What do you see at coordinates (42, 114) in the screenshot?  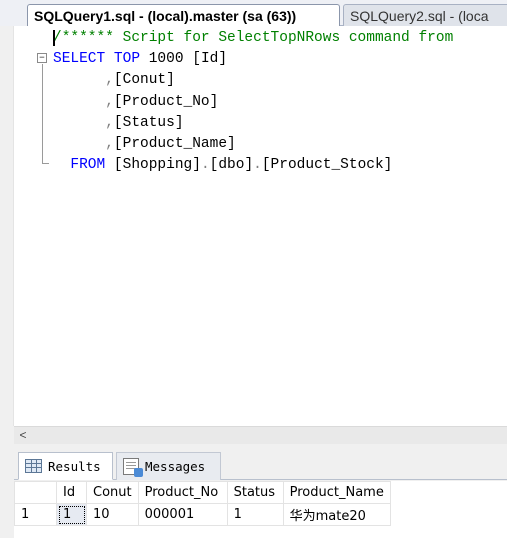 I see `fold-guide-line` at bounding box center [42, 114].